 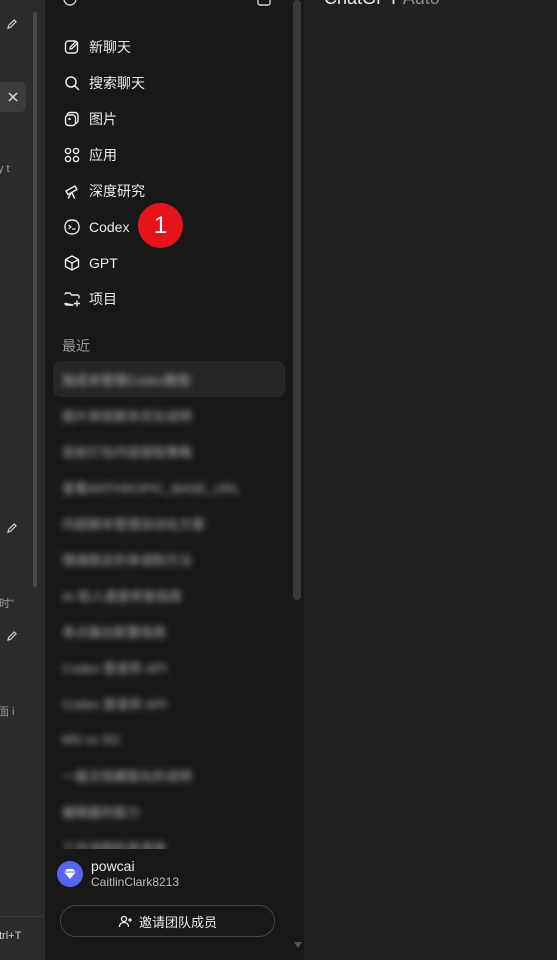 I want to click on list-item: 独成本管理Codex教程, so click(x=169, y=379).